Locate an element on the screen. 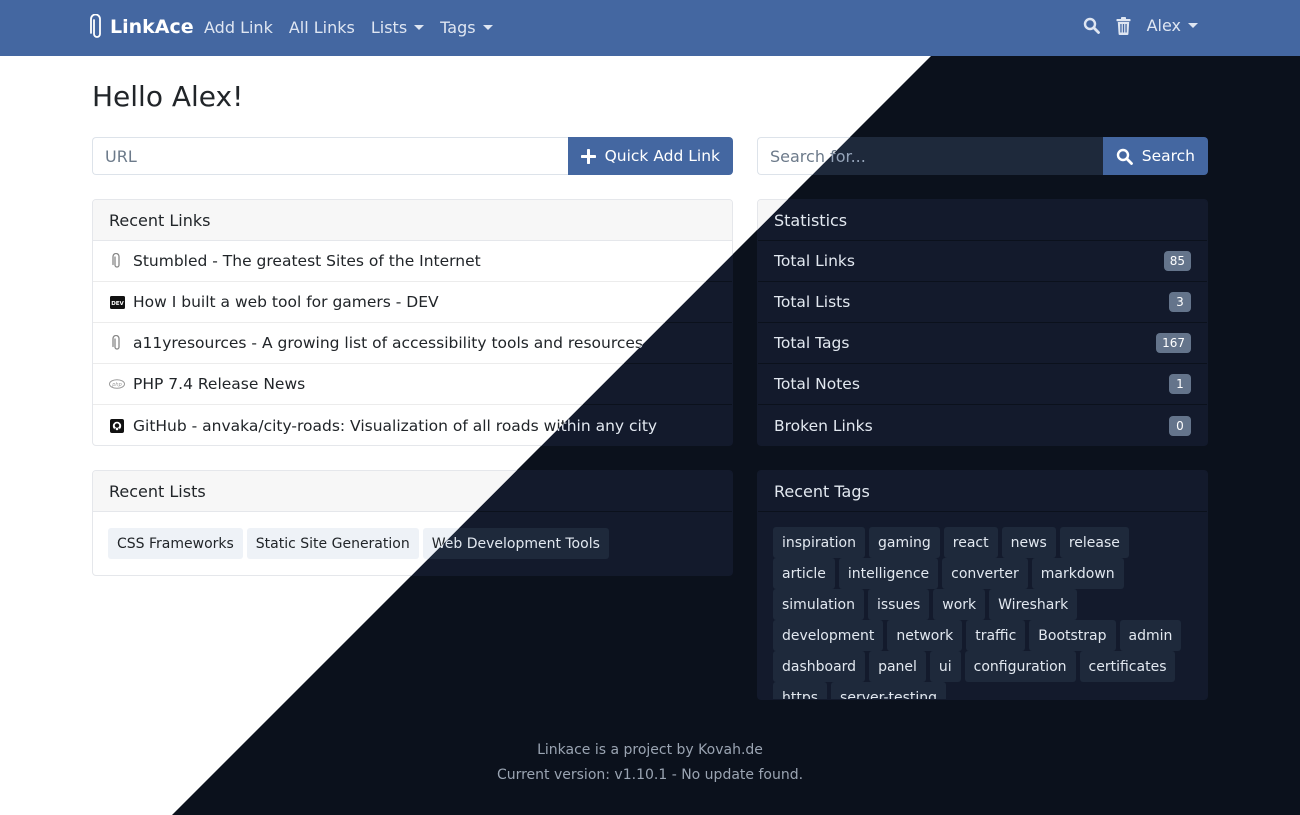 The width and height of the screenshot is (1300, 815). paperclip-logo-icon is located at coordinates (95, 26).